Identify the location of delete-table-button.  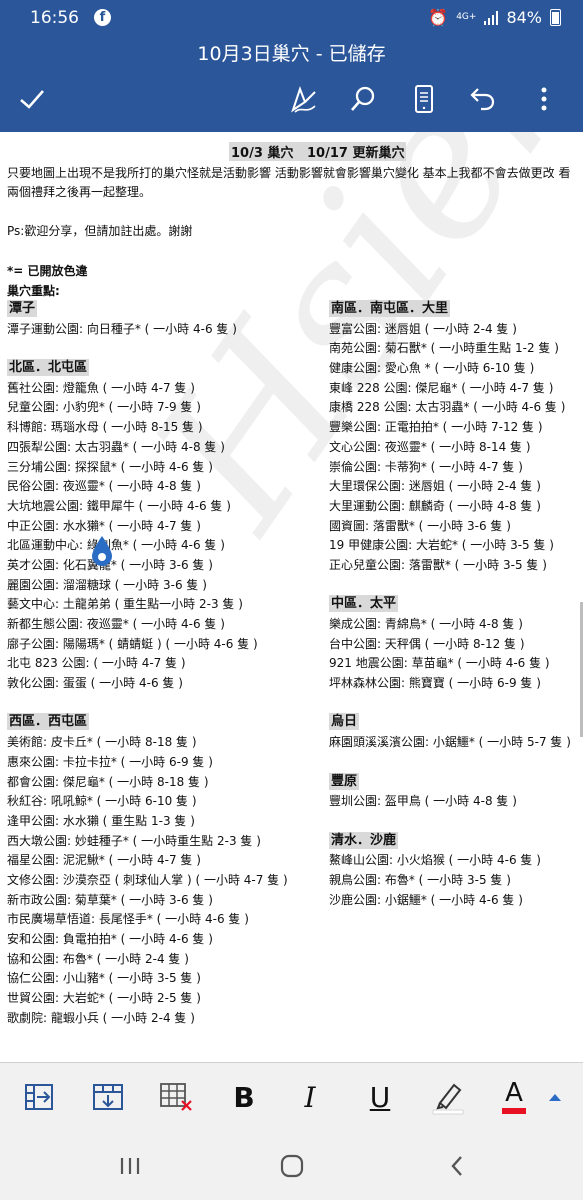
(176, 1097).